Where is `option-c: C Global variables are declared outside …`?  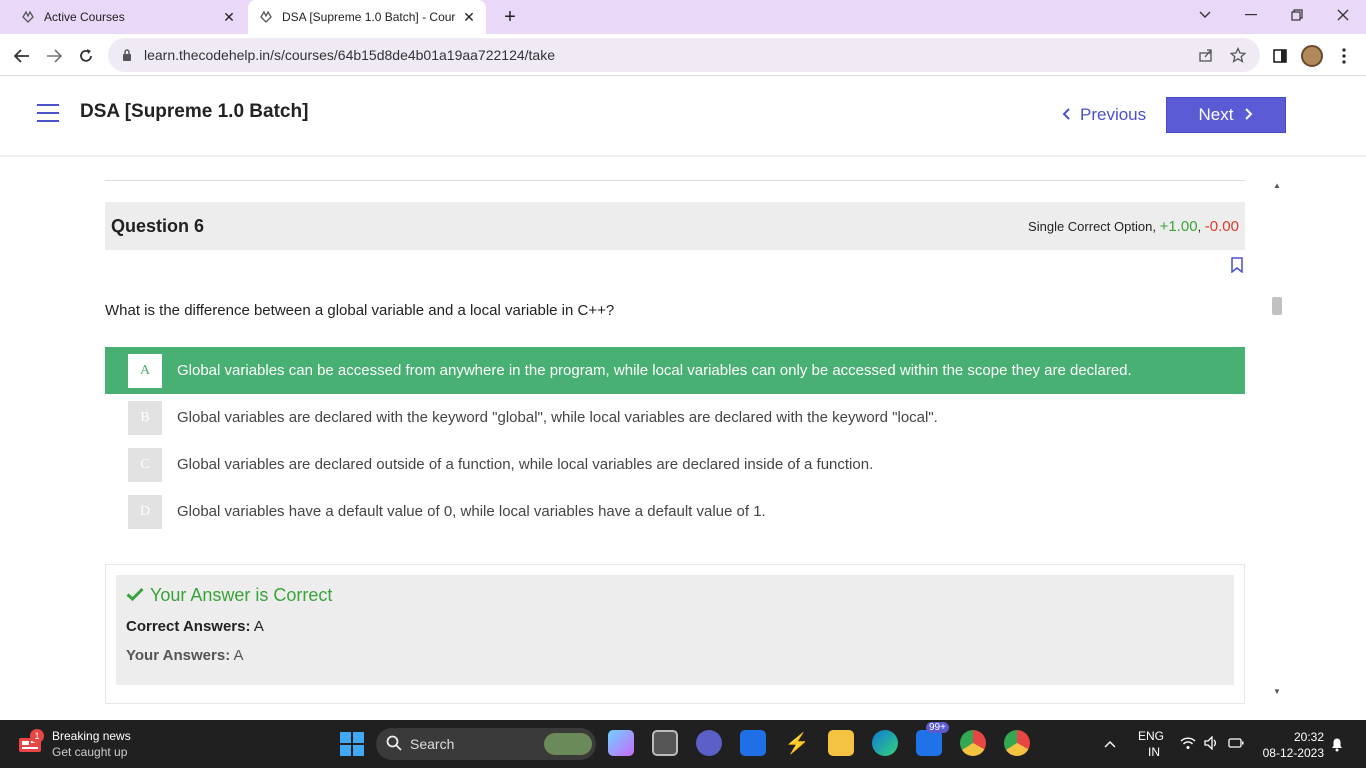 option-c: C Global variables are declared outside … is located at coordinates (675, 464).